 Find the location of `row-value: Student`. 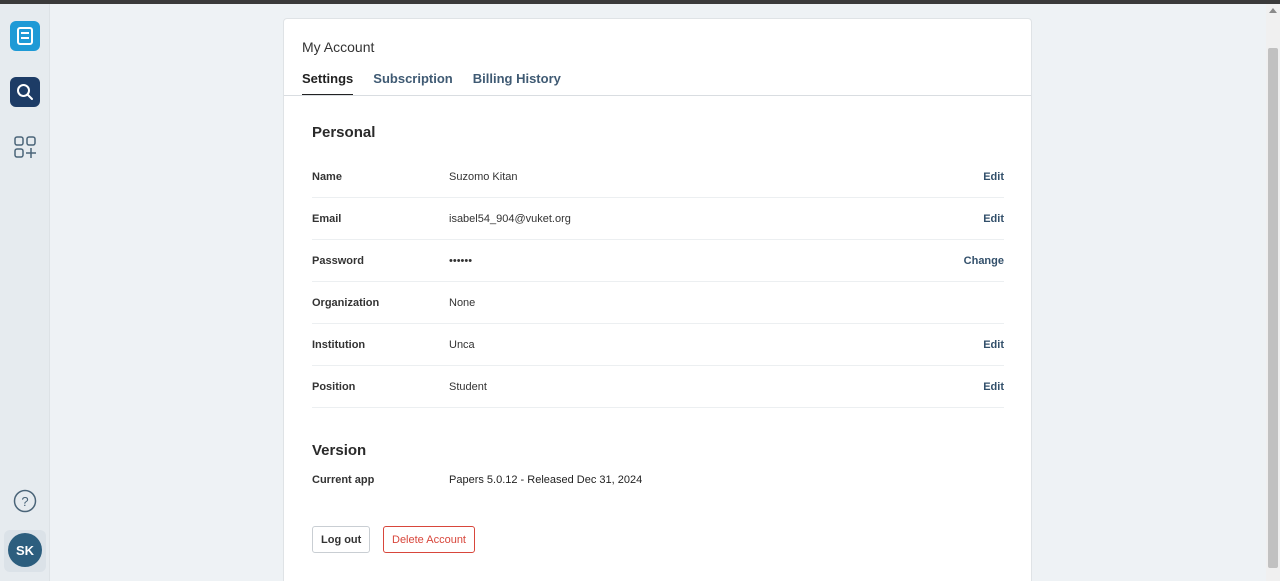

row-value: Student is located at coordinates (468, 386).